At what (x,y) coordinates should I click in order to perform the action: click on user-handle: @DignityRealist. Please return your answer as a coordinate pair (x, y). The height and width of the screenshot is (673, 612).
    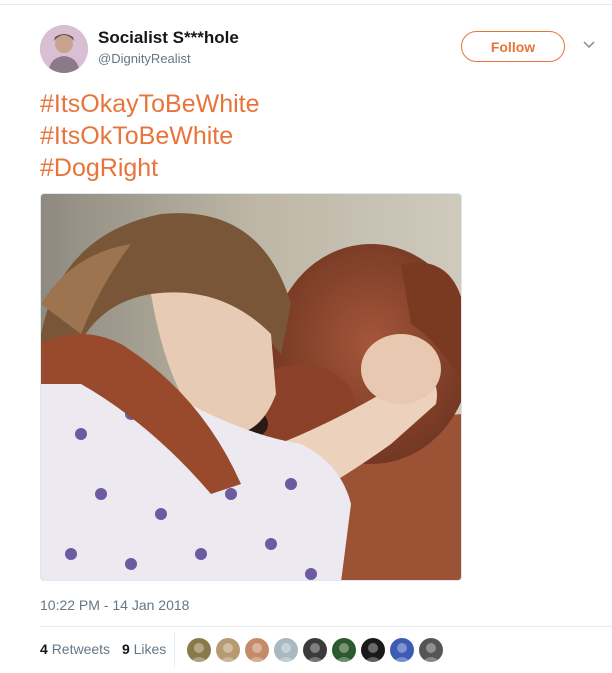
    Looking at the image, I should click on (144, 58).